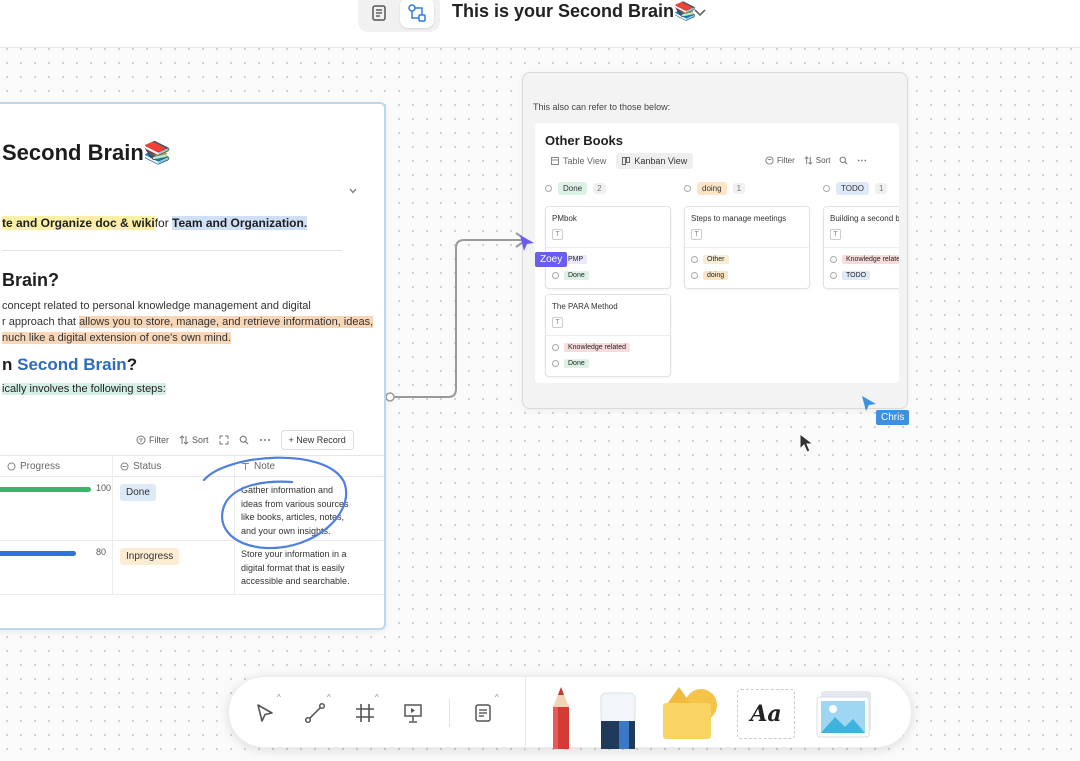 Image resolution: width=1080 pixels, height=761 pixels. I want to click on sort-icon, so click(808, 160).